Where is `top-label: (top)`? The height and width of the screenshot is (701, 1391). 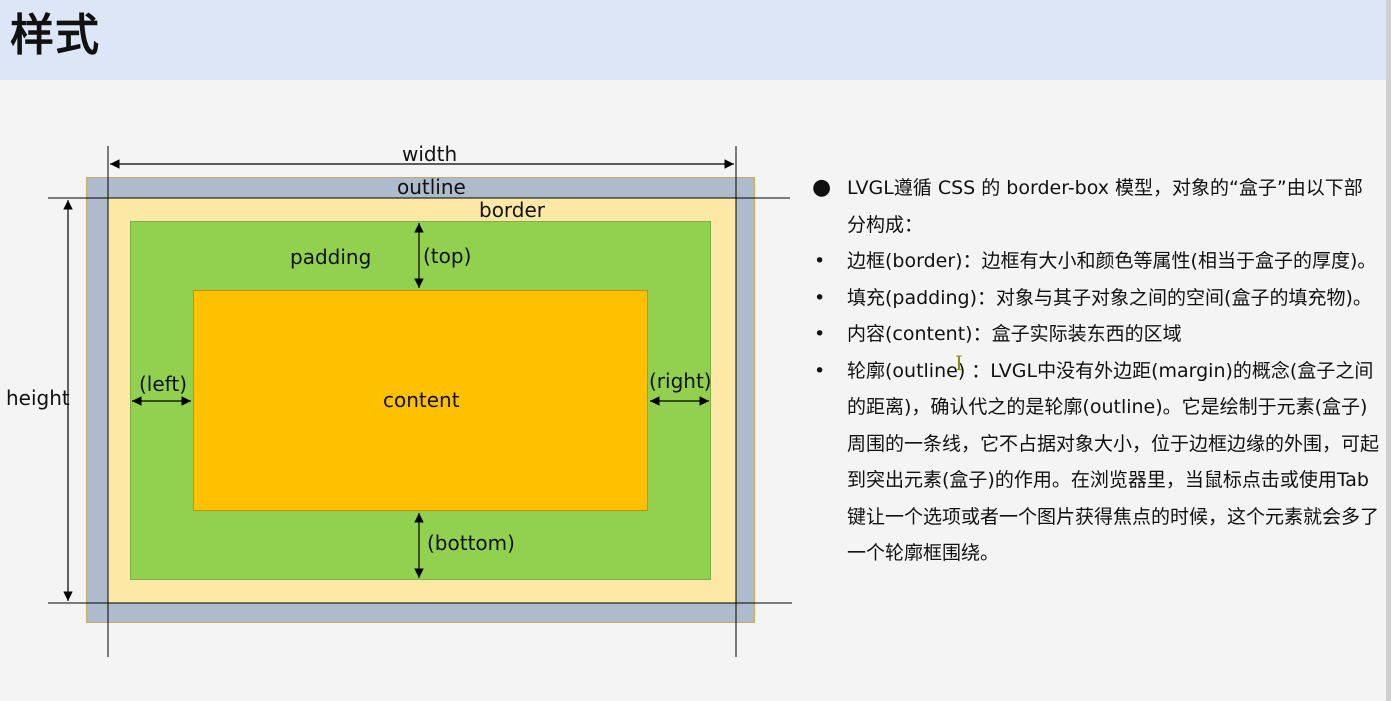 top-label: (top) is located at coordinates (447, 256).